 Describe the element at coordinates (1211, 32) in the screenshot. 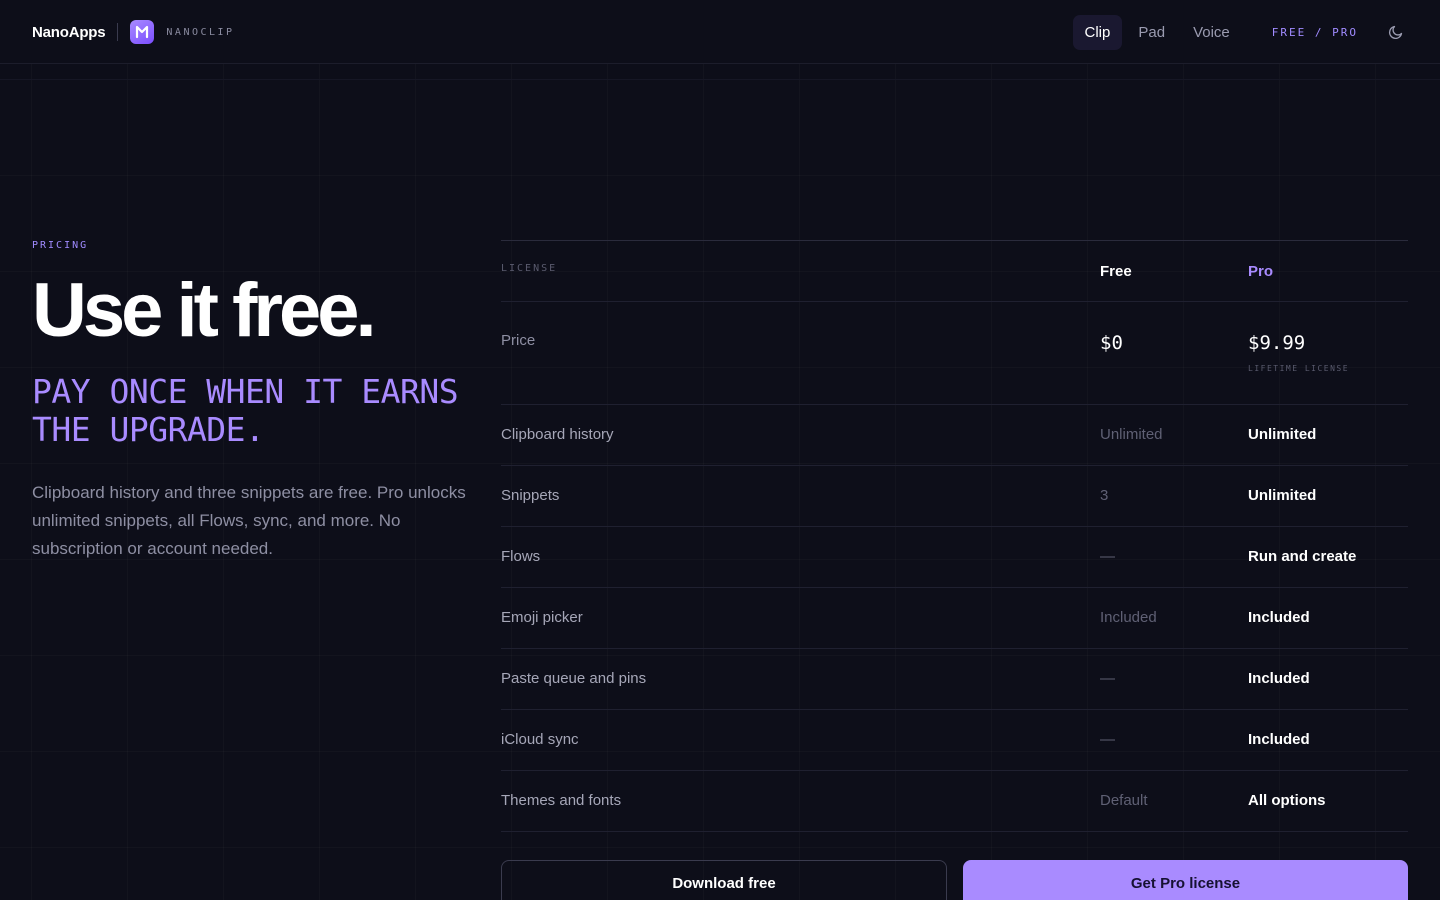

I see `tab-voice: Voice` at that location.